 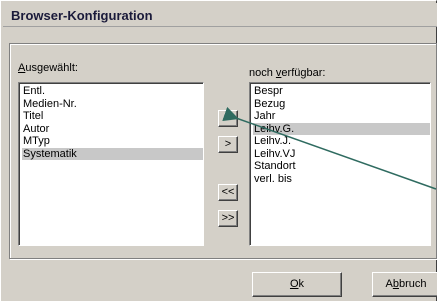 I want to click on selected-list-label: Ausgewählt:, so click(x=48, y=68).